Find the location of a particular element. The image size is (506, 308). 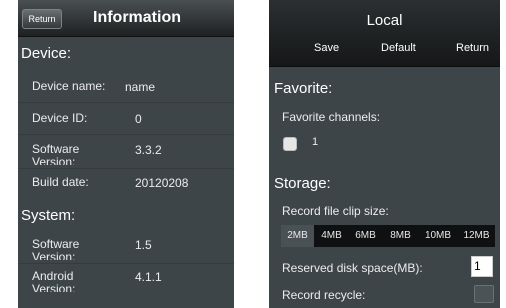

favorite-channels-label: Favorite channels: is located at coordinates (331, 117).